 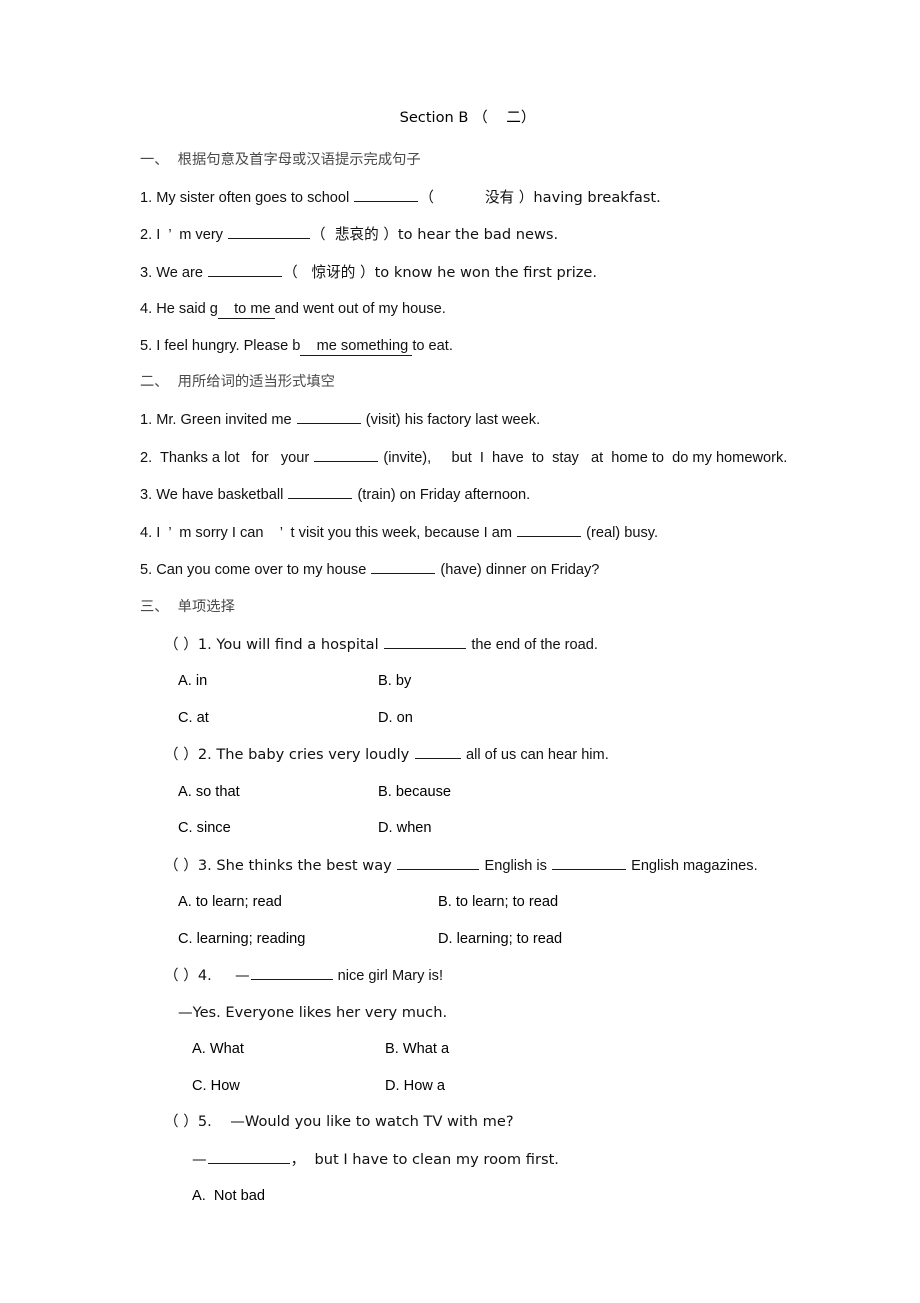 I want to click on mc-question-4-options-row-2: C. How D. How a, so click(x=467, y=1086).